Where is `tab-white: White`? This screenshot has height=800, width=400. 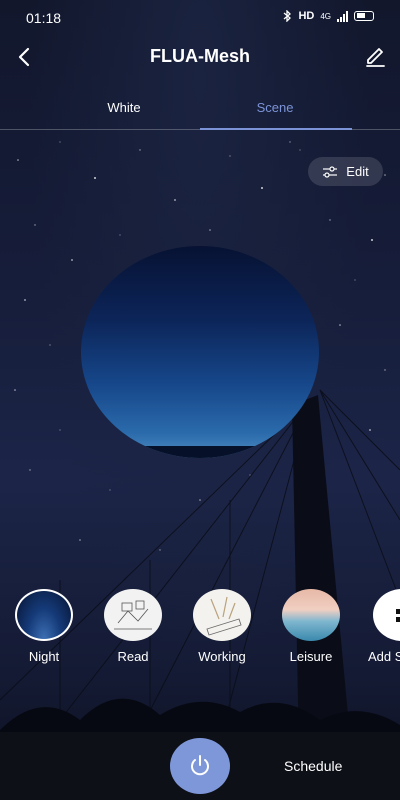
tab-white: White is located at coordinates (124, 107).